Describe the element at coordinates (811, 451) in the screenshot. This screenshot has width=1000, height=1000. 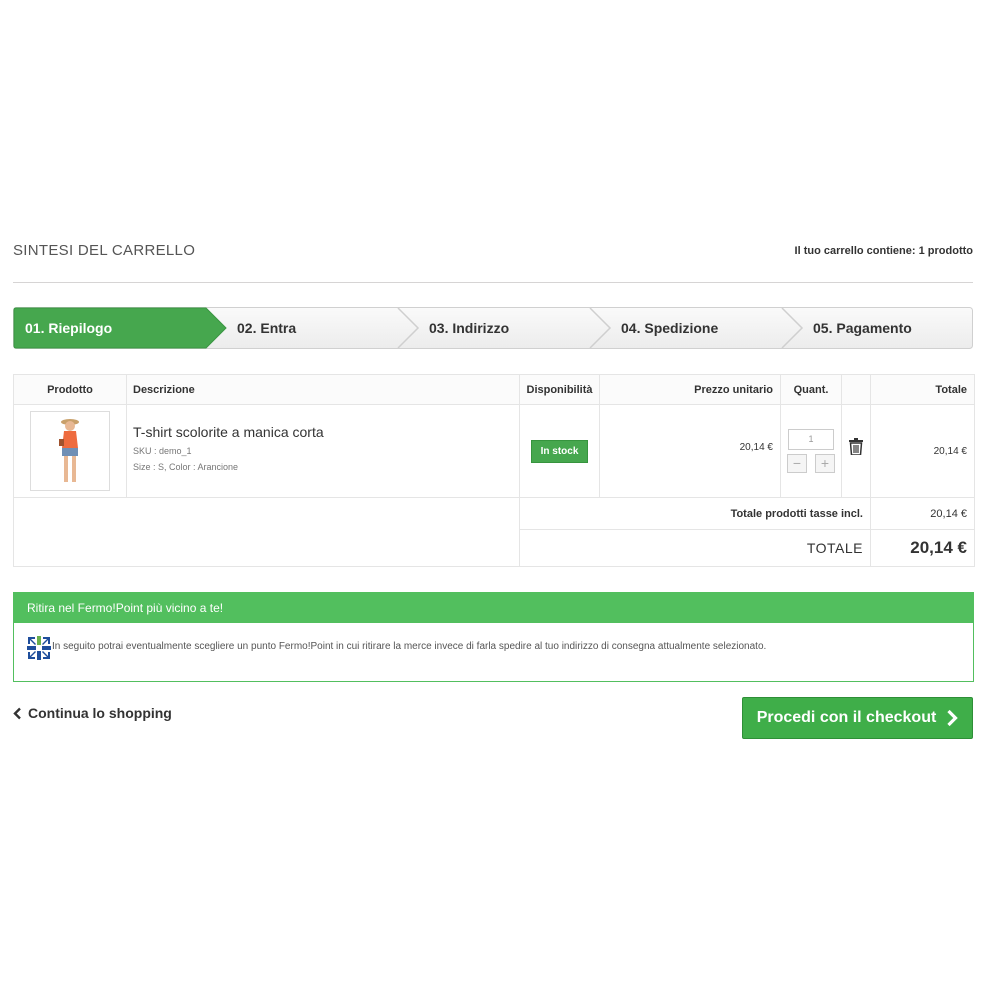
I see `quantity-cell: 1 − +` at that location.